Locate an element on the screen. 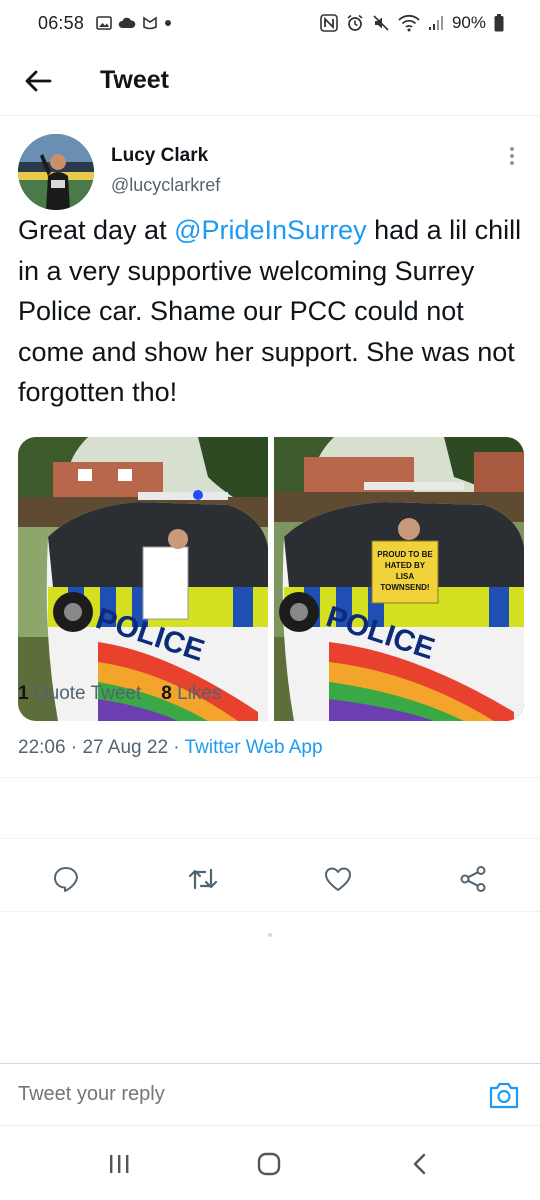  camera-button is located at coordinates (504, 1095).